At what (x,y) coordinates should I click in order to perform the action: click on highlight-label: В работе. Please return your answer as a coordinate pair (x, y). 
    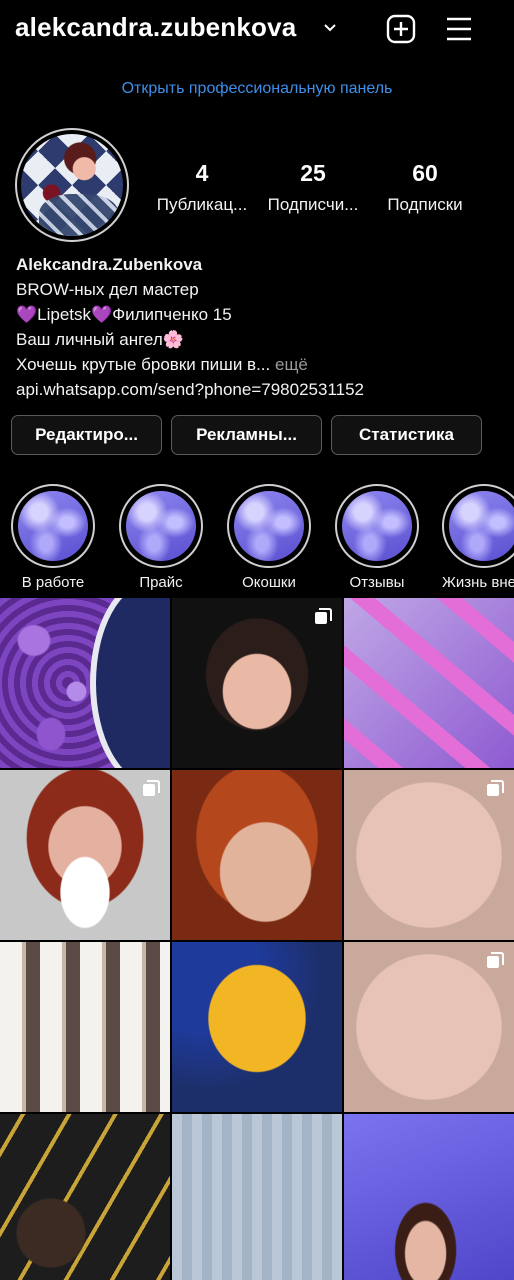
    Looking at the image, I should click on (53, 582).